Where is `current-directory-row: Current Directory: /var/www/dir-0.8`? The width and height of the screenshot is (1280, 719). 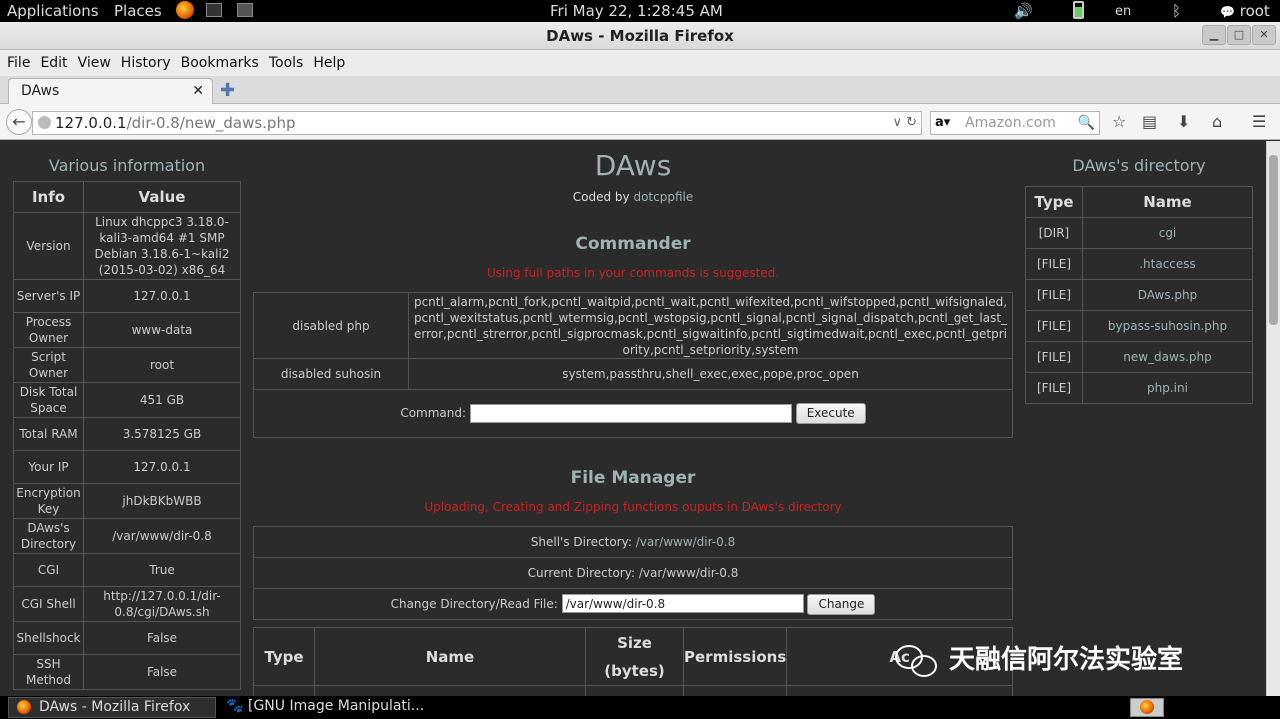 current-directory-row: Current Directory: /var/www/dir-0.8 is located at coordinates (633, 573).